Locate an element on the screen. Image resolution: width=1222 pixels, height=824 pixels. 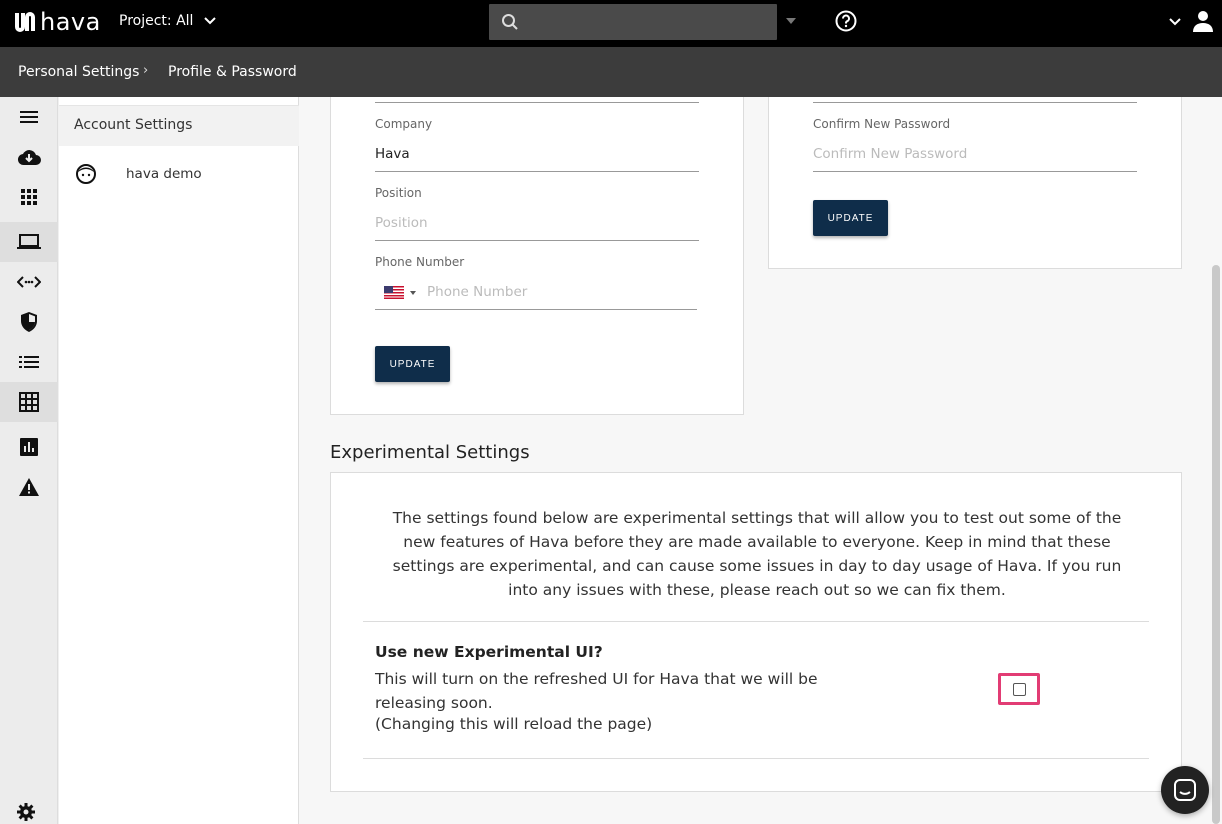
breadcrumb-personal-settings: Personal Settings is located at coordinates (78, 72).